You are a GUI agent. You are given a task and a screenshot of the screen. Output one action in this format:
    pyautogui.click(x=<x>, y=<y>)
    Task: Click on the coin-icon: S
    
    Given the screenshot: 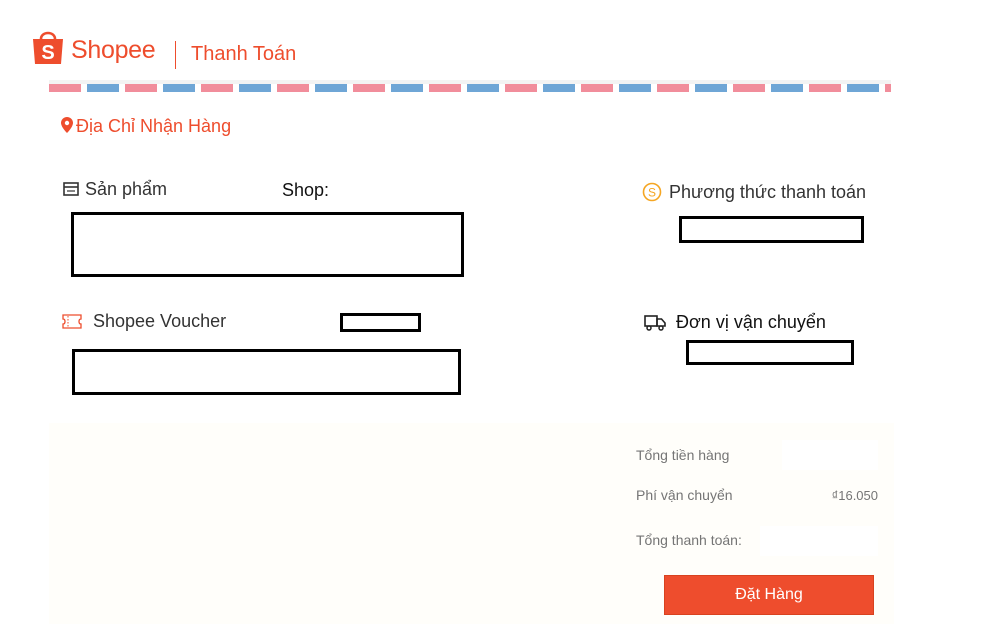 What is the action you would take?
    pyautogui.click(x=652, y=192)
    